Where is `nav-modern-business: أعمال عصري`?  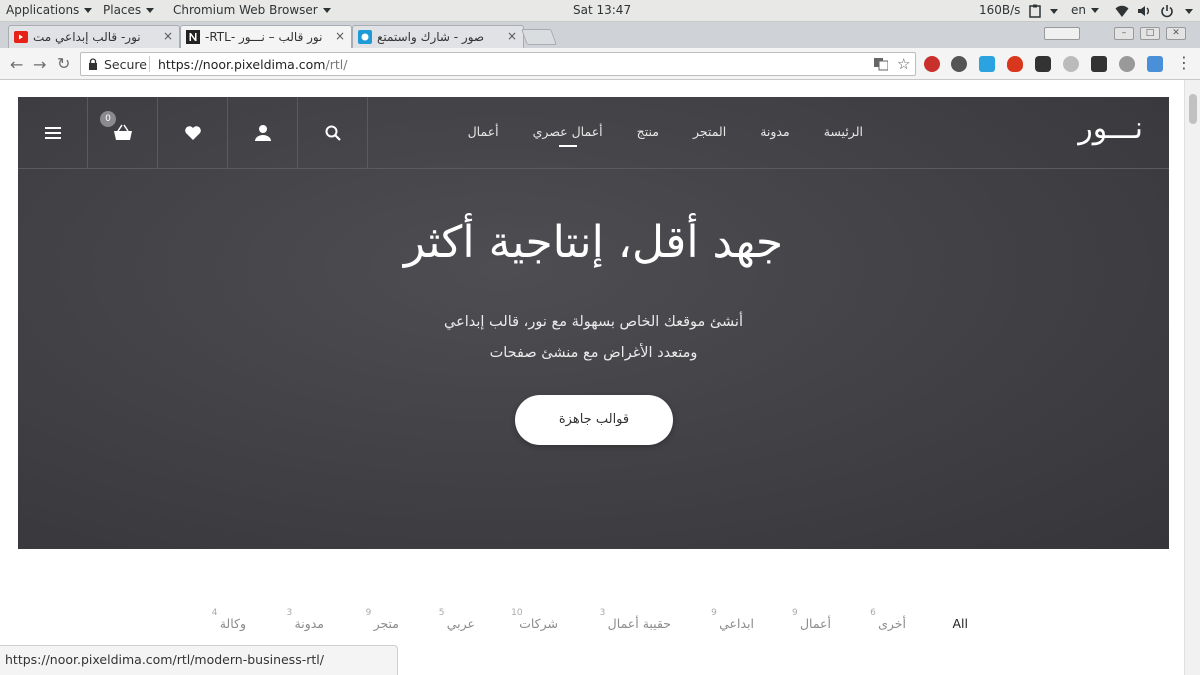 nav-modern-business: أعمال عصري is located at coordinates (568, 131).